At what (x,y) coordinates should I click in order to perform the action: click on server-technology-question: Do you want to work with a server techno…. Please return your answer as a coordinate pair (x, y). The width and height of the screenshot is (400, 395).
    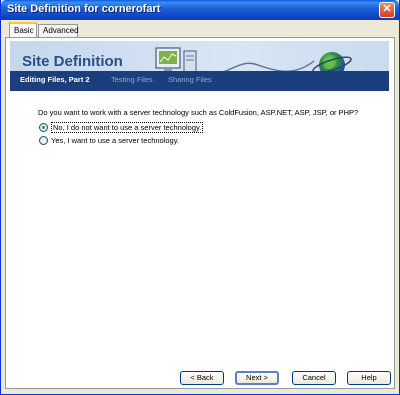
    Looking at the image, I should click on (198, 112).